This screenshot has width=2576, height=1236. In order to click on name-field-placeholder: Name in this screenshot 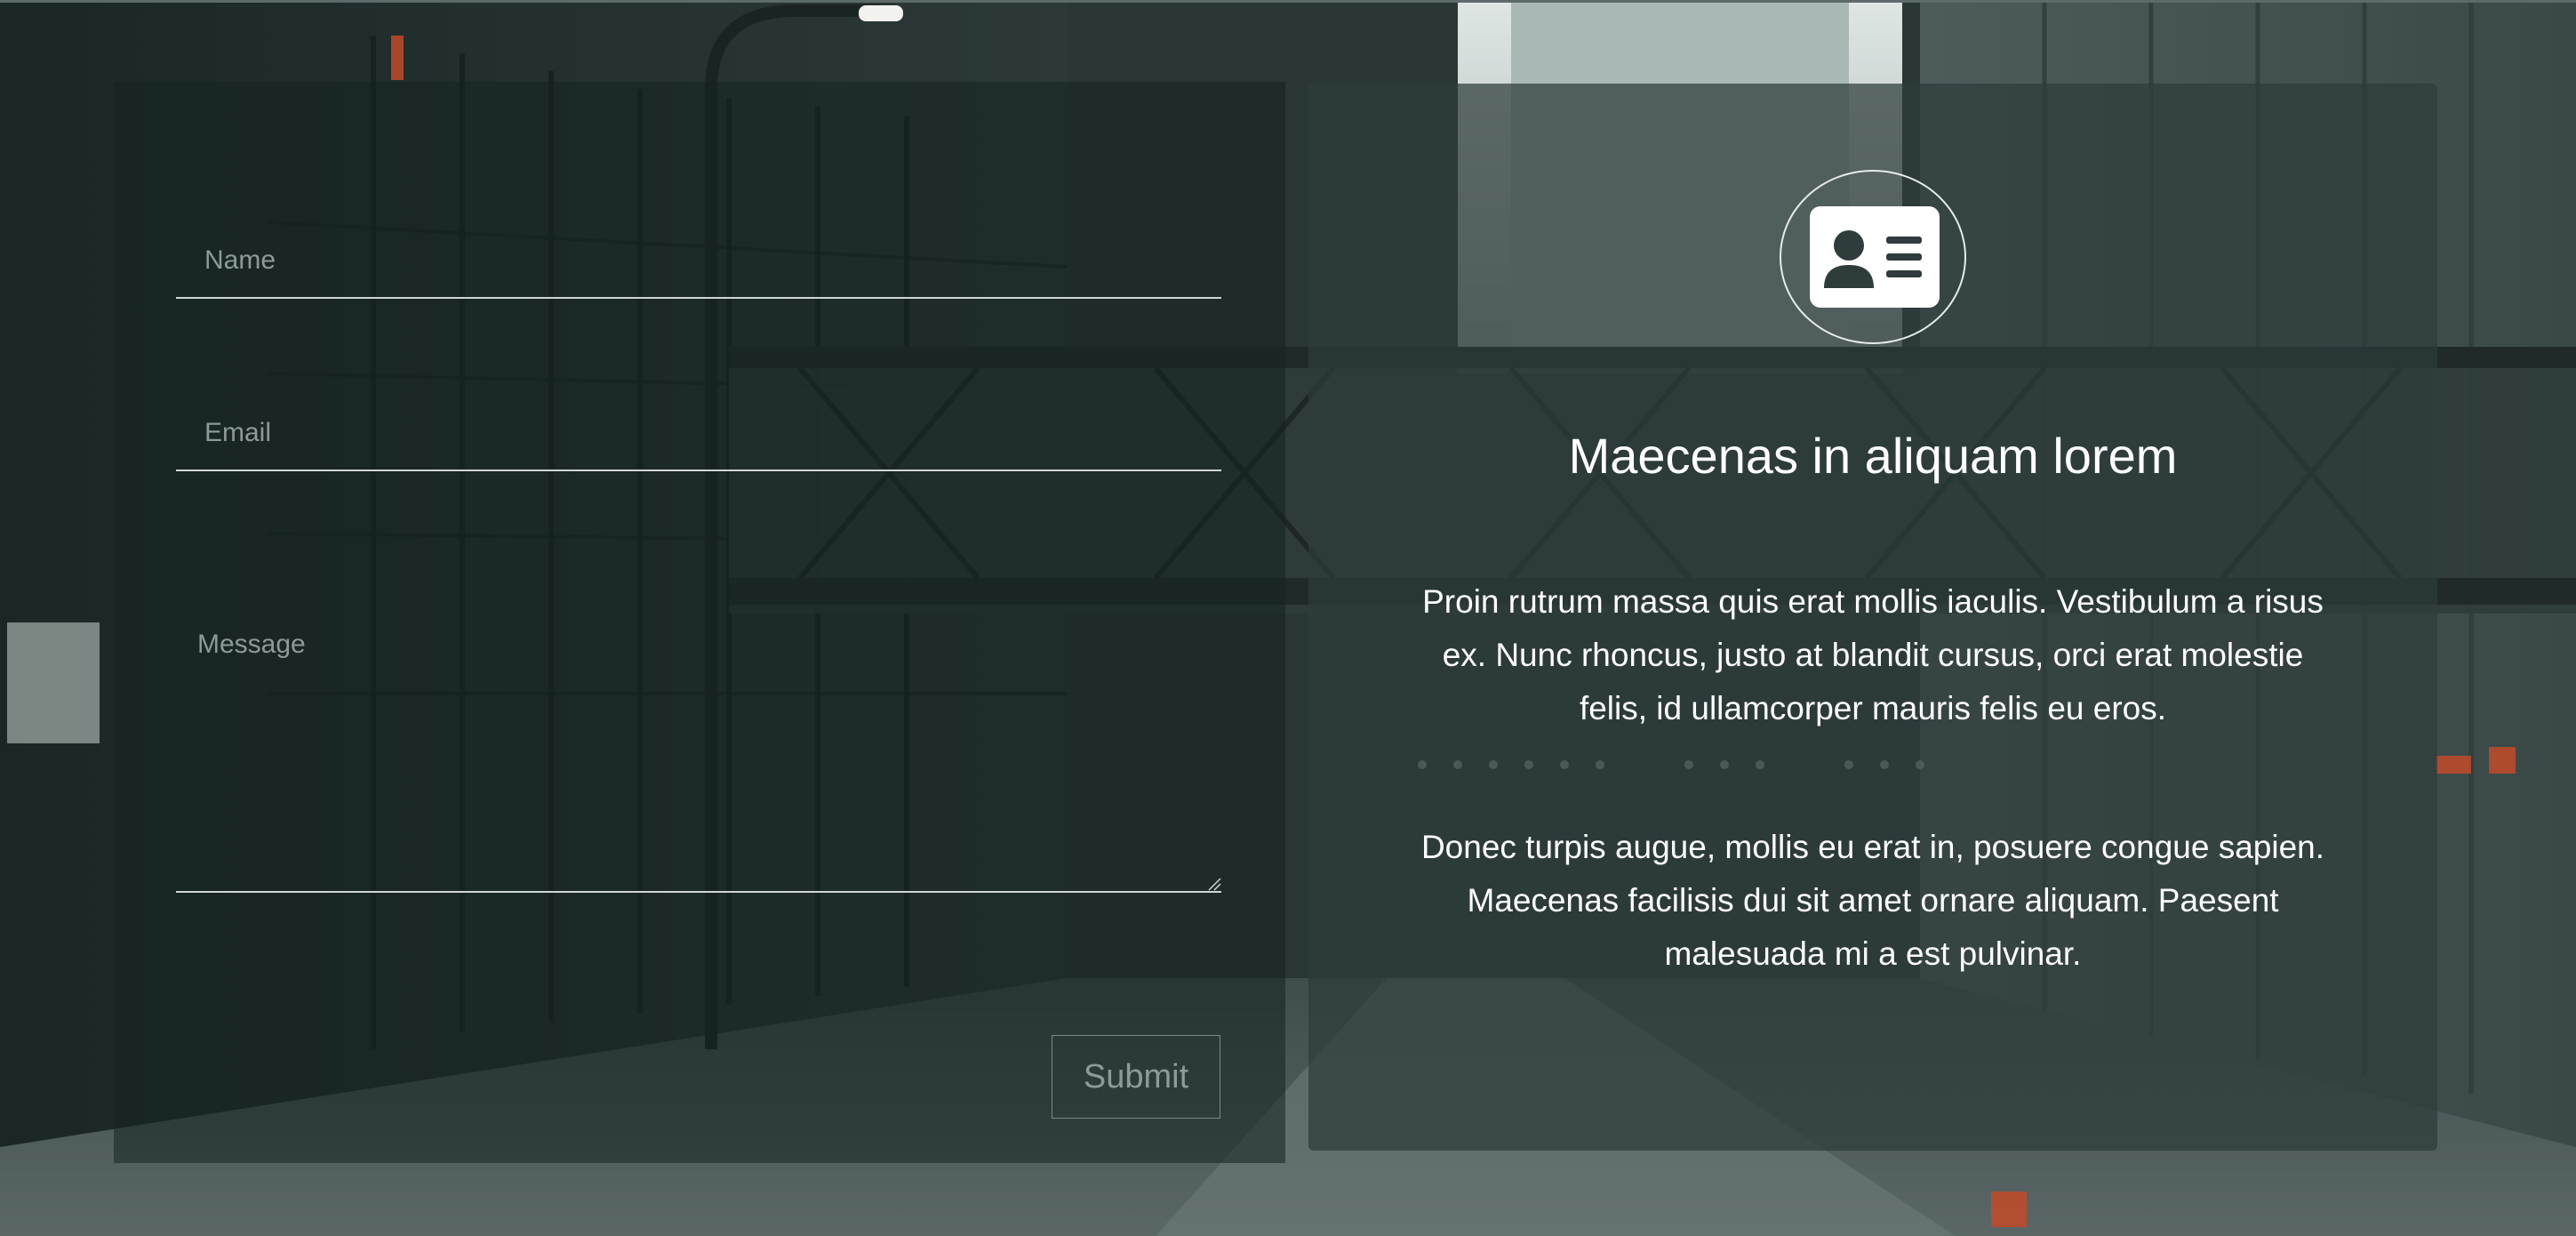, I will do `click(240, 260)`.